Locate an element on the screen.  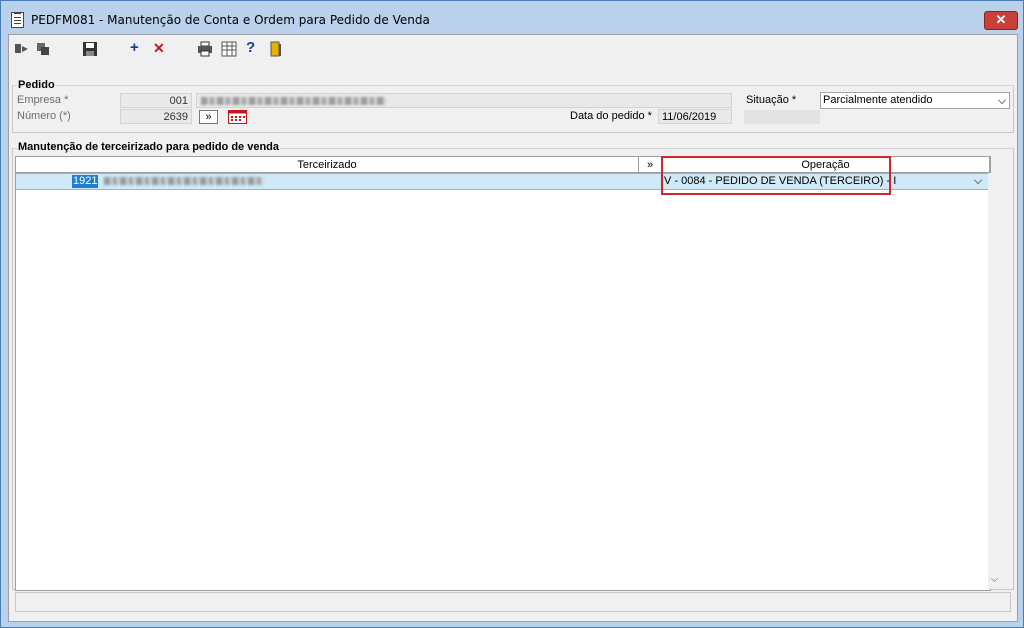
close-button: ✕ is located at coordinates (1001, 20).